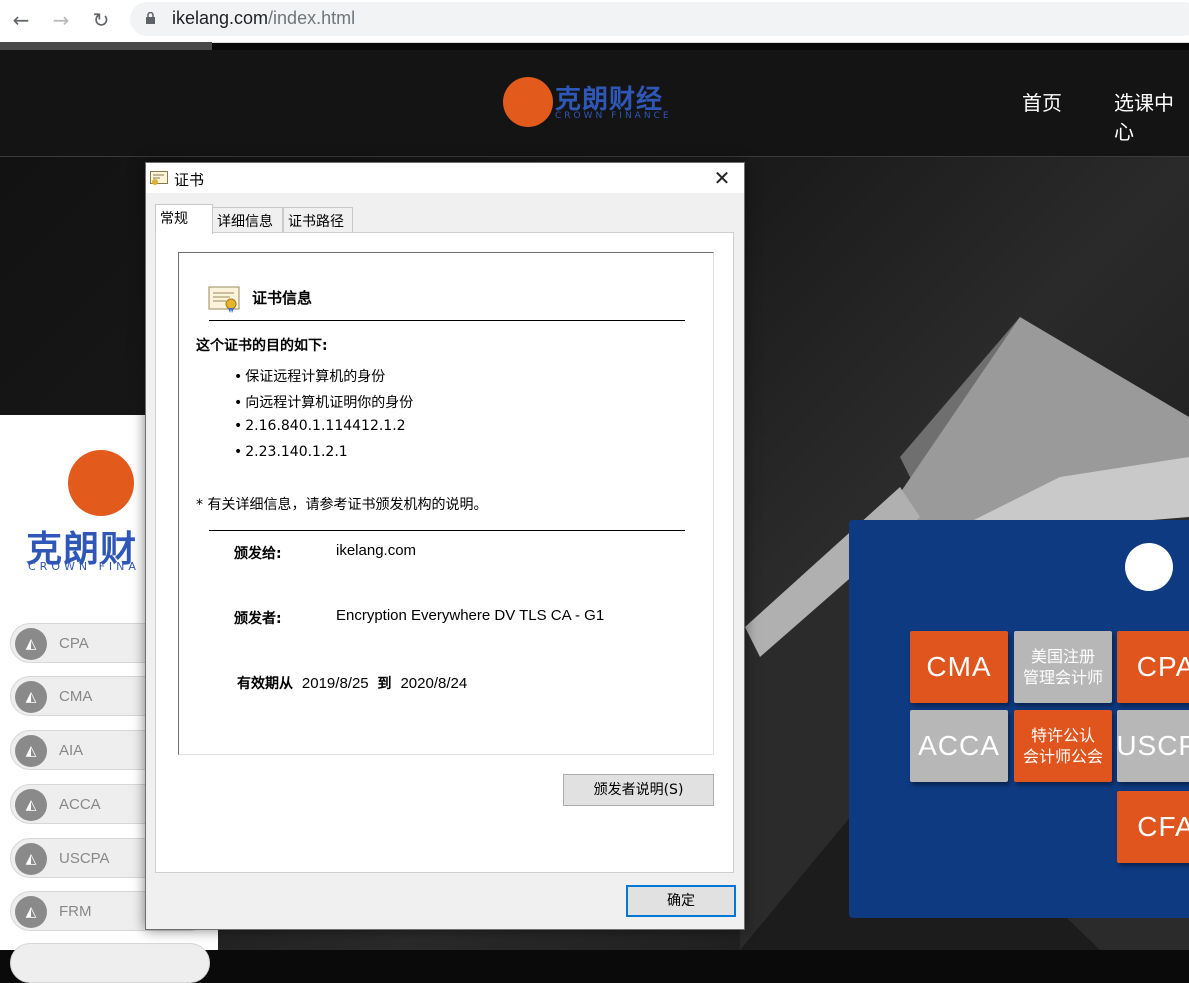 The image size is (1189, 983). I want to click on nav-home: 首页, so click(1042, 101).